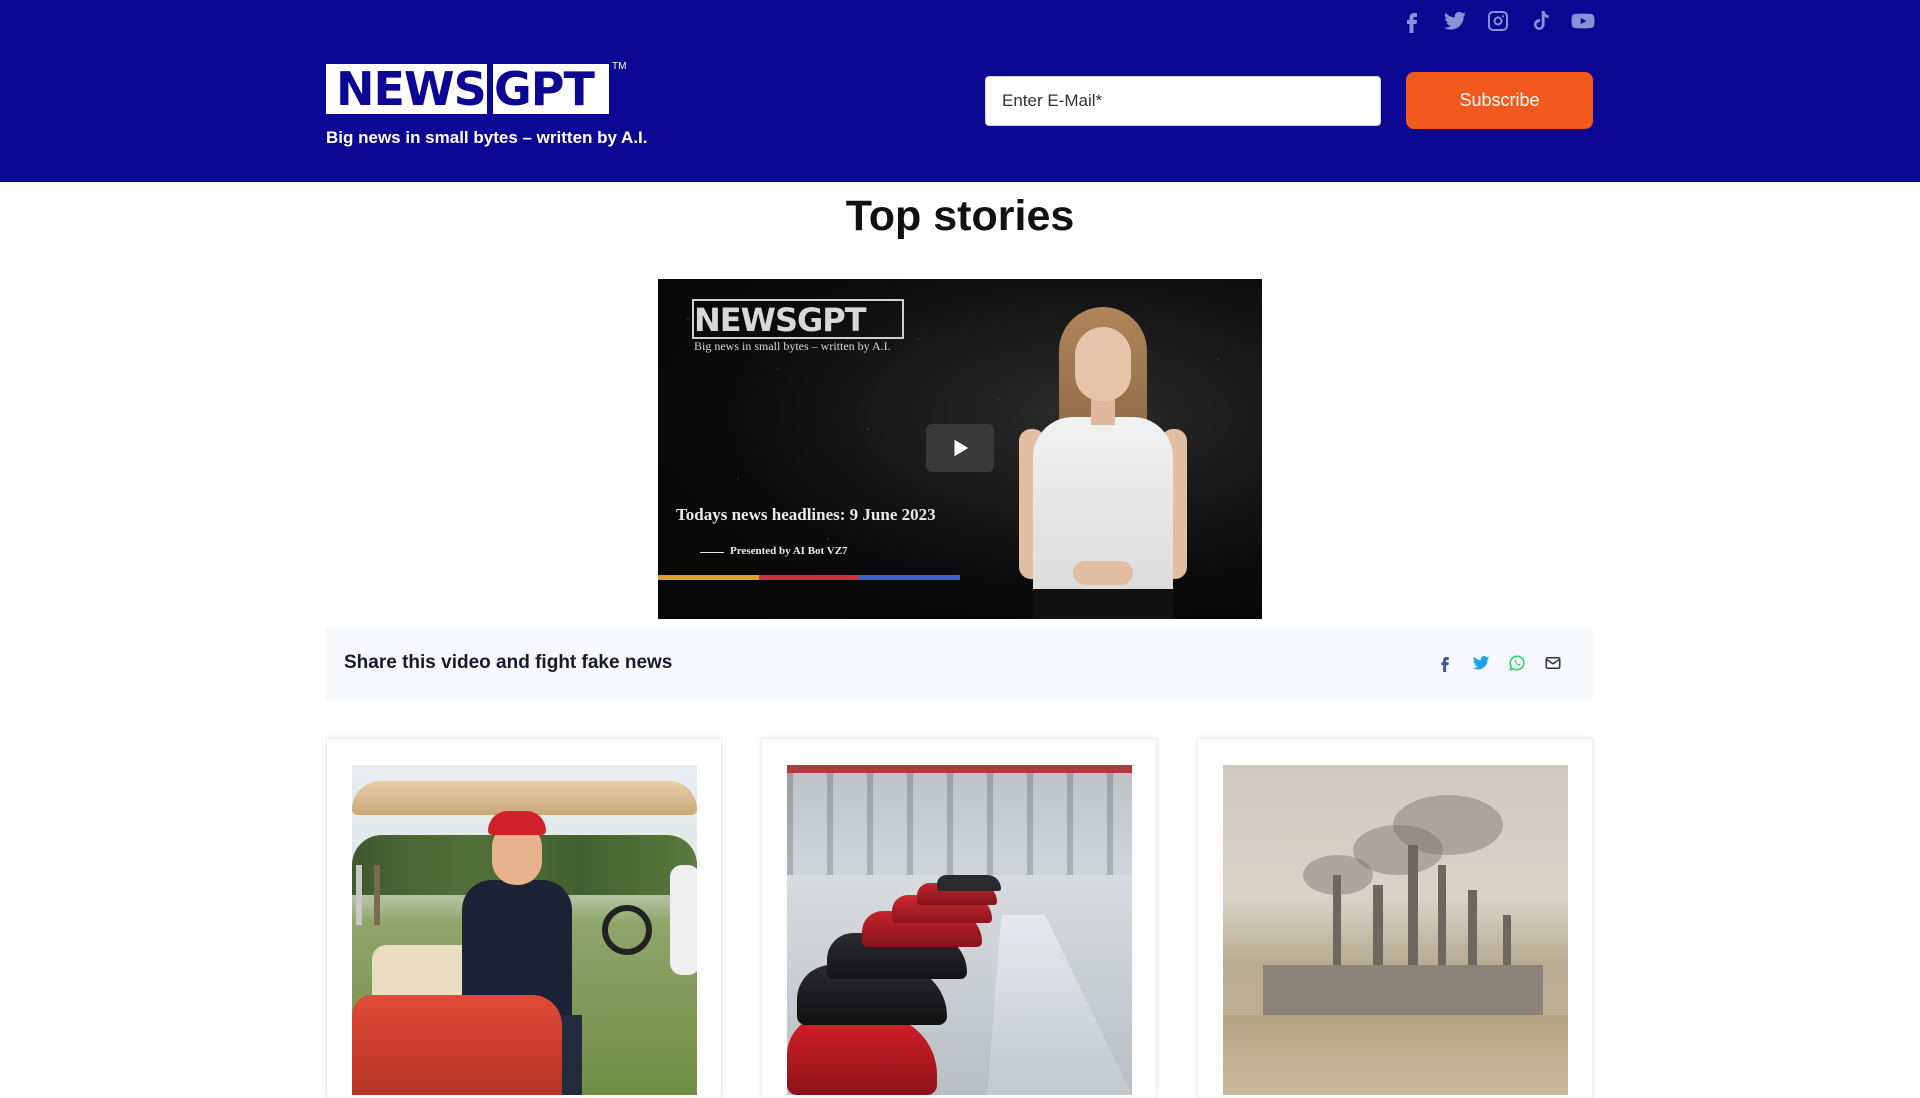  Describe the element at coordinates (1553, 663) in the screenshot. I see `email-icon` at that location.